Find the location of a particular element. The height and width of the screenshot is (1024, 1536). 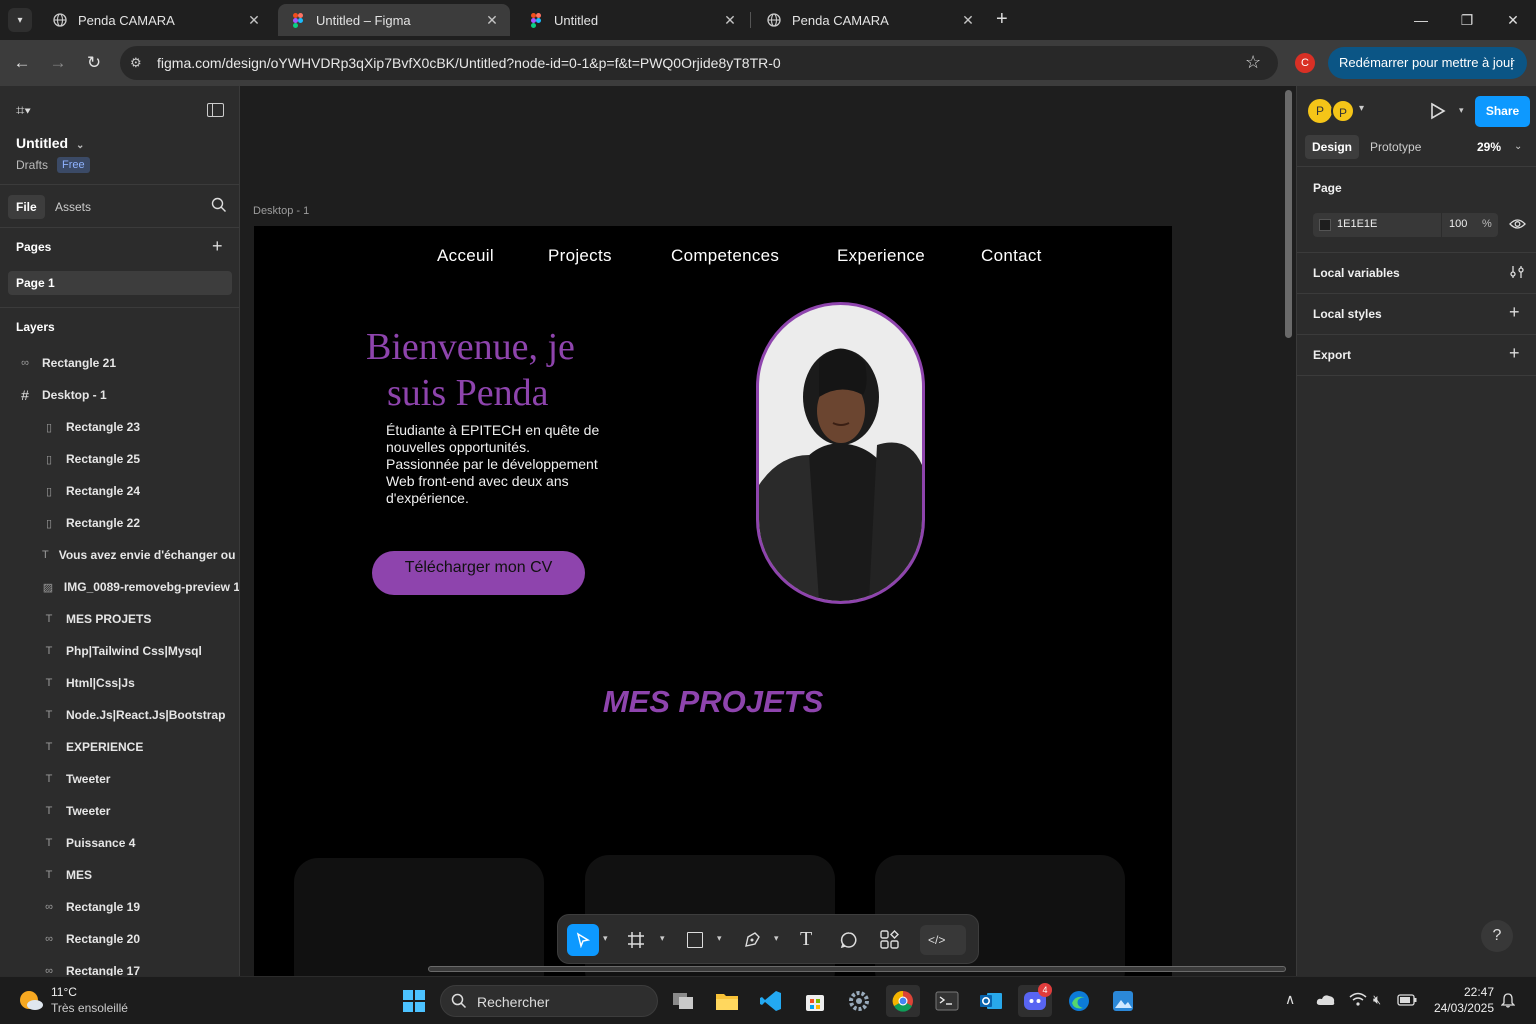

rectangle-tool-icon is located at coordinates (695, 940).